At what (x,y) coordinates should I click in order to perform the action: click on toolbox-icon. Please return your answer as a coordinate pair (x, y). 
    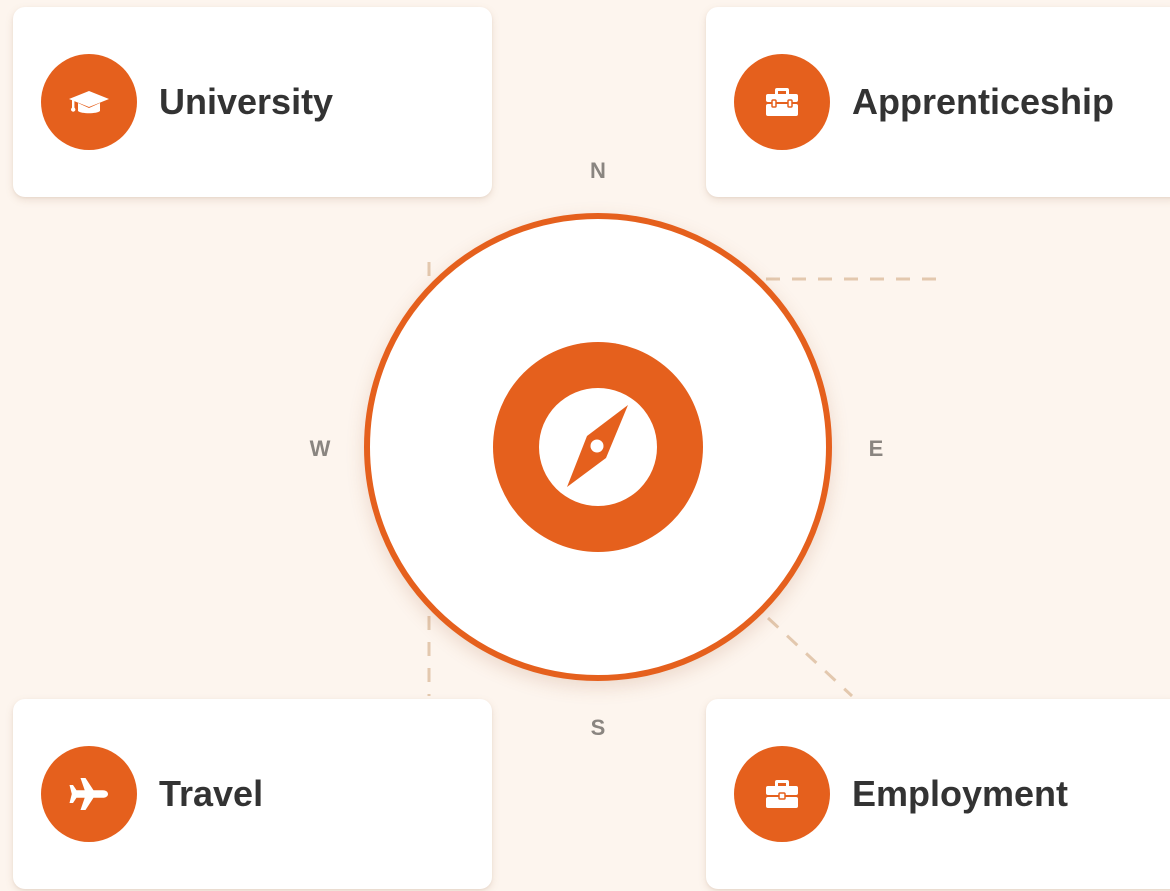
    Looking at the image, I should click on (782, 102).